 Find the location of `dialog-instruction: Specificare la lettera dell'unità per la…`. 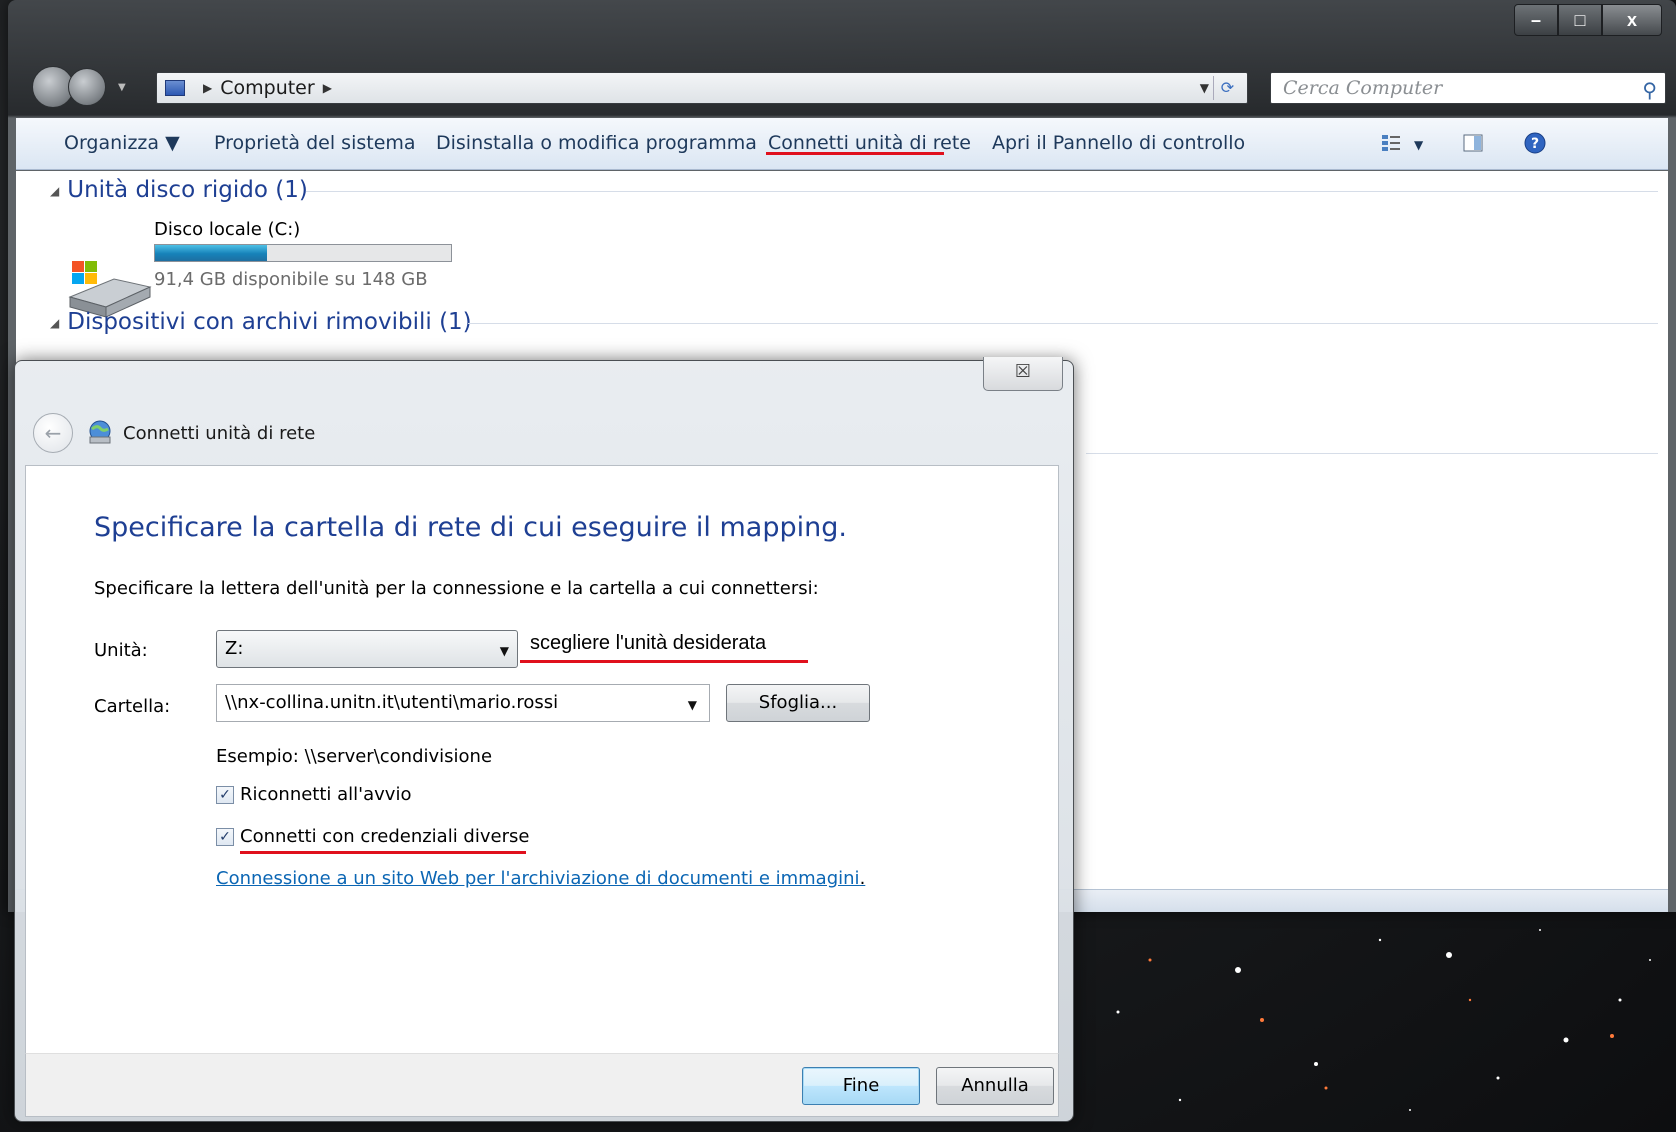

dialog-instruction: Specificare la lettera dell'unità per la… is located at coordinates (456, 588).